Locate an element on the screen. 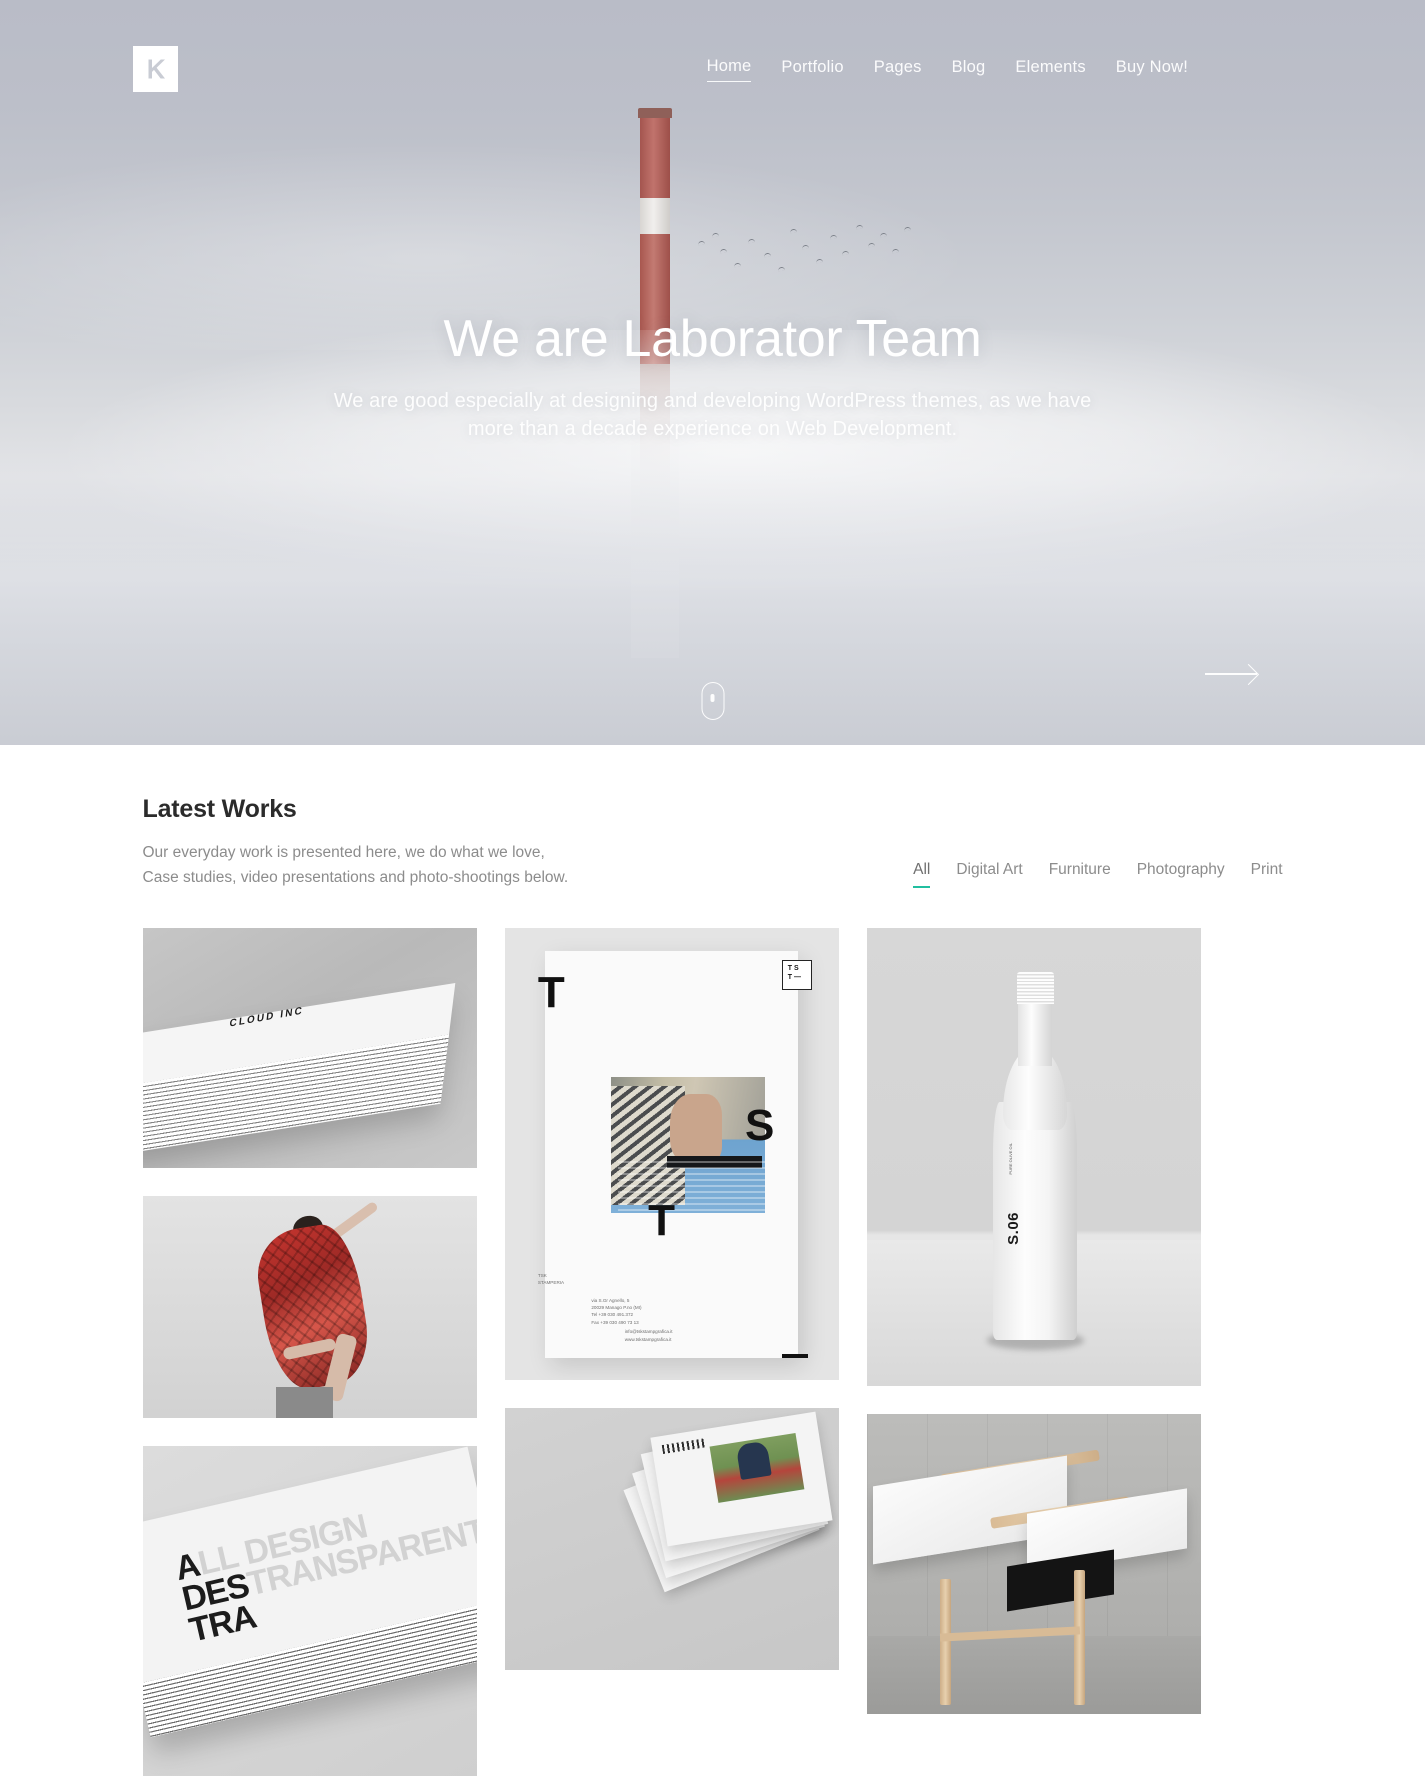  portfolio-item-wooden-white-desk is located at coordinates (1033, 1564).